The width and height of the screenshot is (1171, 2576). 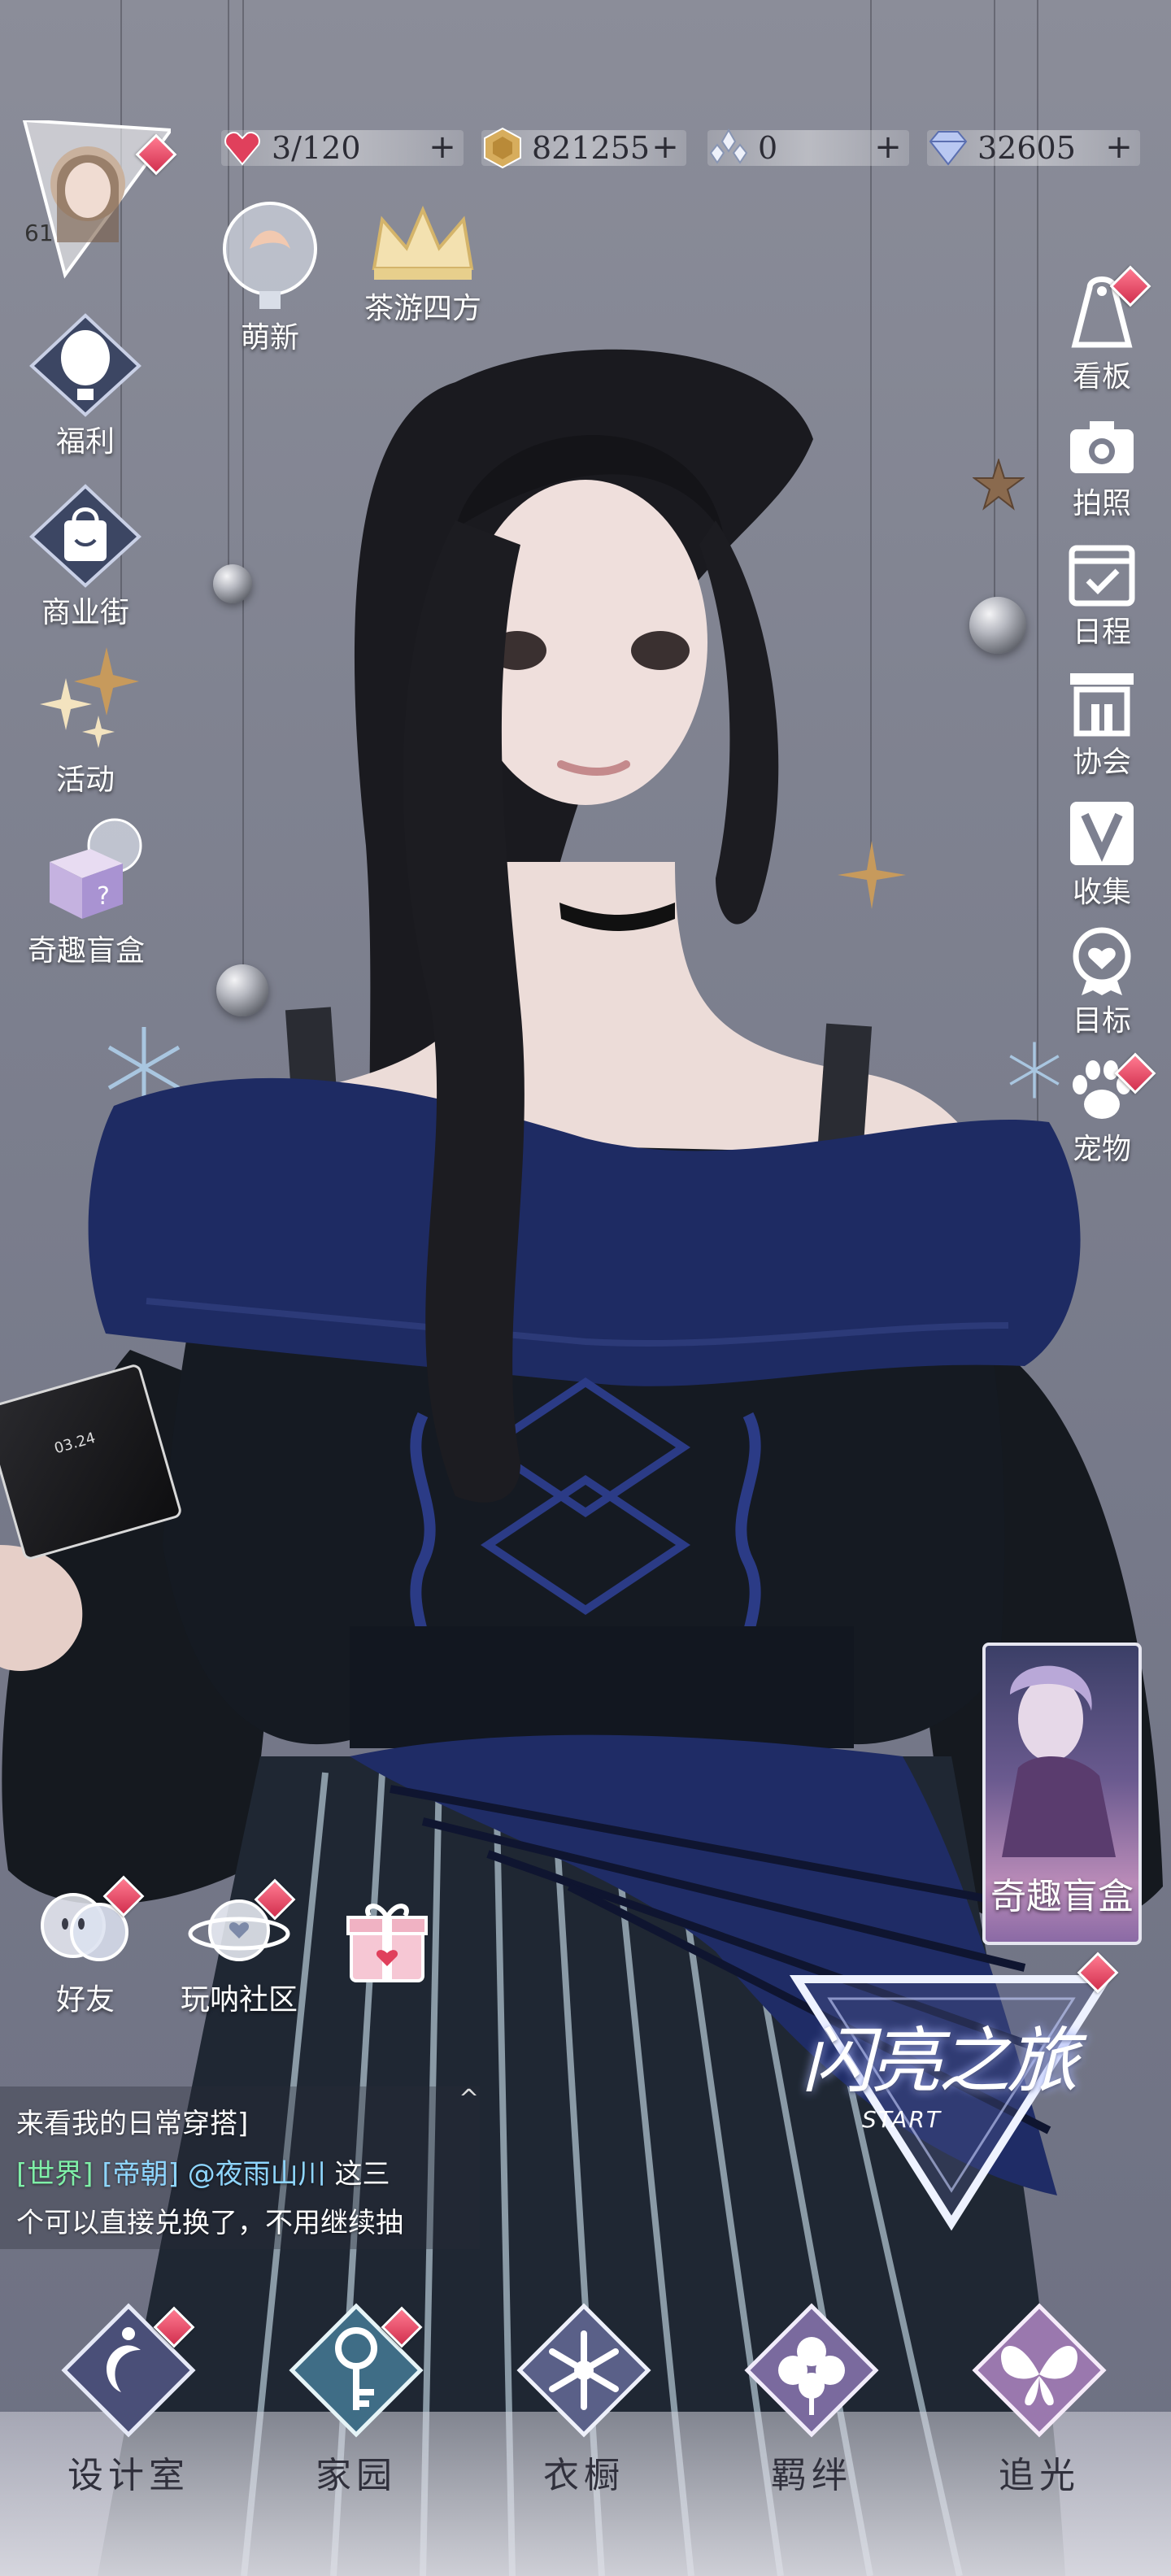 I want to click on start-journey-subtitle: START, so click(x=902, y=2120).